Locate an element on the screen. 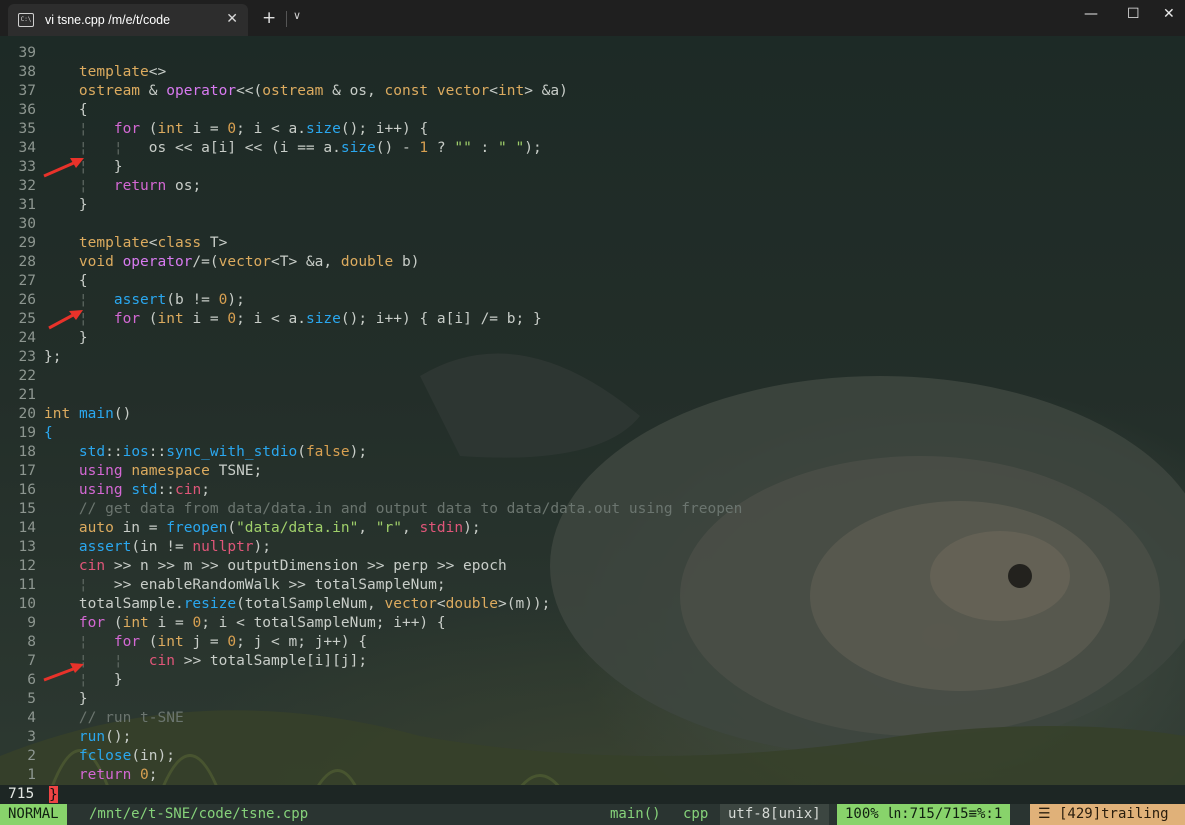 This screenshot has width=1185, height=825. cmdline-line-number: 715 is located at coordinates (21, 794).